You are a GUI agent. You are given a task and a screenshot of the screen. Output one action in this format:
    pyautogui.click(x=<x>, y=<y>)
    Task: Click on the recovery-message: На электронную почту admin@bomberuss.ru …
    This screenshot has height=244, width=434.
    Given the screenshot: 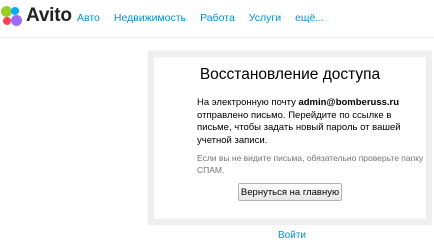 What is the action you would take?
    pyautogui.click(x=311, y=122)
    